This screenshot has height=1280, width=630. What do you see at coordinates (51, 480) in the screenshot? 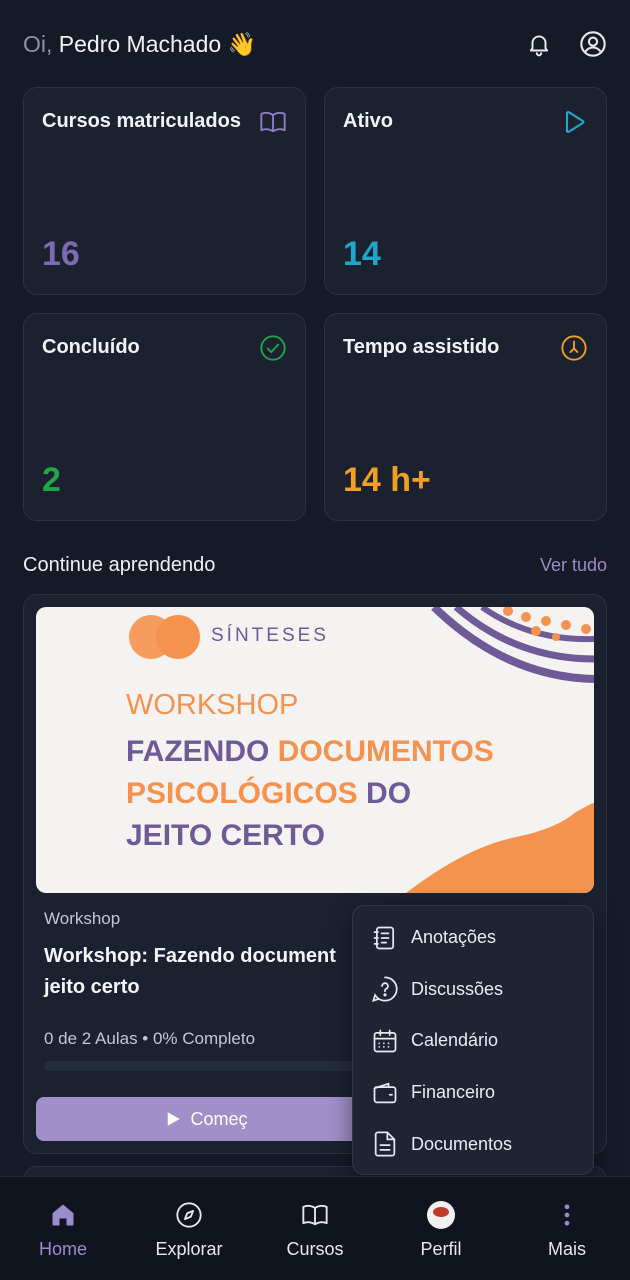
I see `stat-value: 2` at bounding box center [51, 480].